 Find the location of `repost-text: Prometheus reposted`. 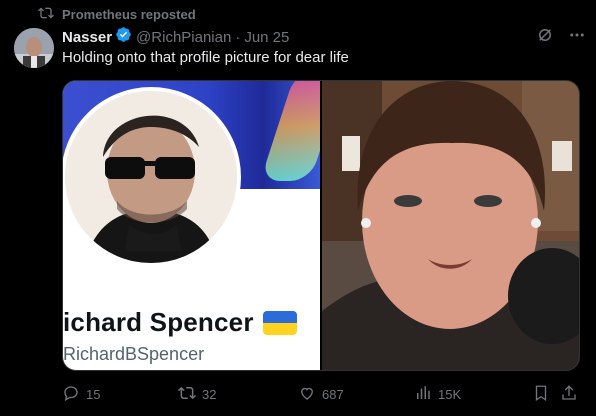

repost-text: Prometheus reposted is located at coordinates (129, 14).